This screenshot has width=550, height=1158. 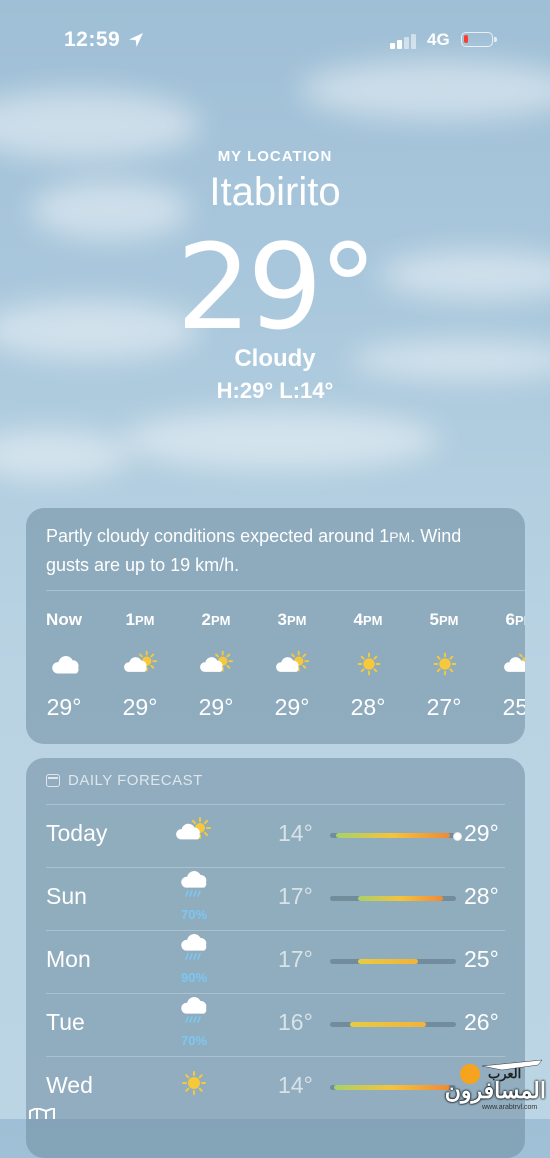 What do you see at coordinates (140, 619) in the screenshot?
I see `hour-label: 1PM` at bounding box center [140, 619].